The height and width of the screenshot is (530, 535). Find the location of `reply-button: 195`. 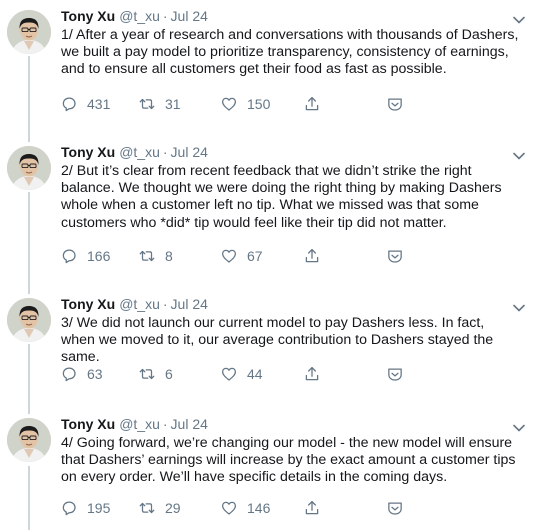

reply-button: 195 is located at coordinates (85, 508).